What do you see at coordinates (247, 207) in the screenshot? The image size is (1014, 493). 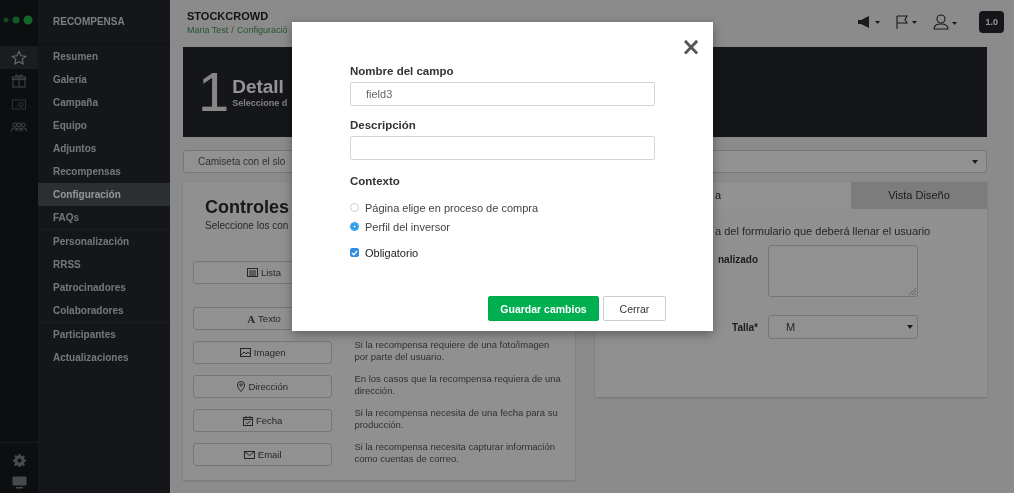 I see `panel-title: Controles` at bounding box center [247, 207].